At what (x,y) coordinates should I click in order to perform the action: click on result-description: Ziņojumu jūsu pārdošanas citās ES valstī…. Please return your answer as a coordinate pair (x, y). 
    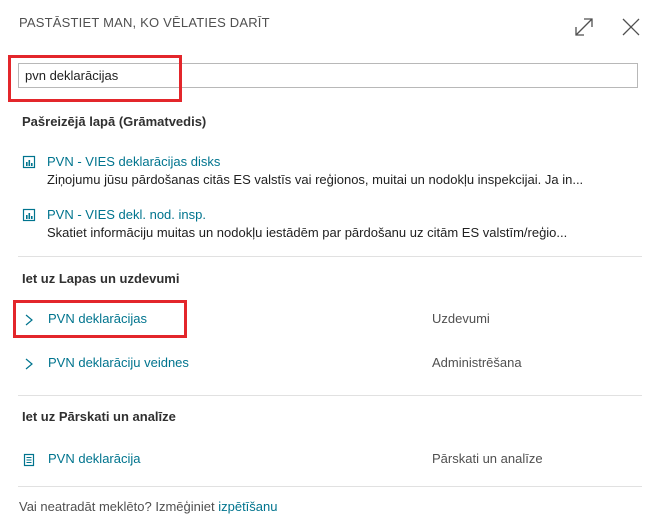
    Looking at the image, I should click on (315, 179).